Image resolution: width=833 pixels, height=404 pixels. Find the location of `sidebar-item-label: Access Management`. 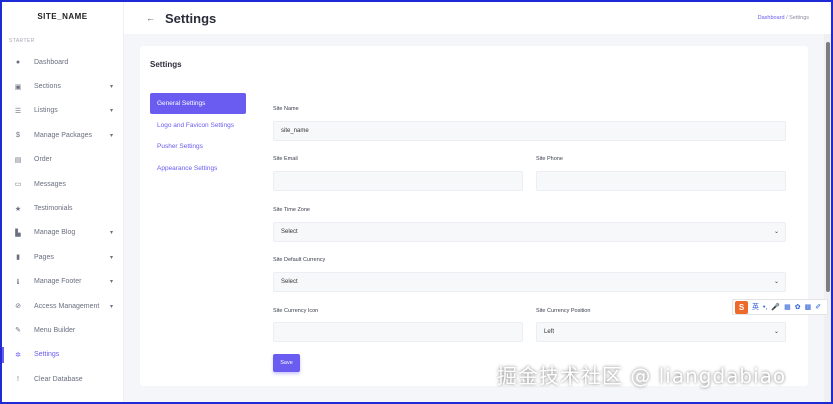

sidebar-item-label: Access Management is located at coordinates (67, 306).